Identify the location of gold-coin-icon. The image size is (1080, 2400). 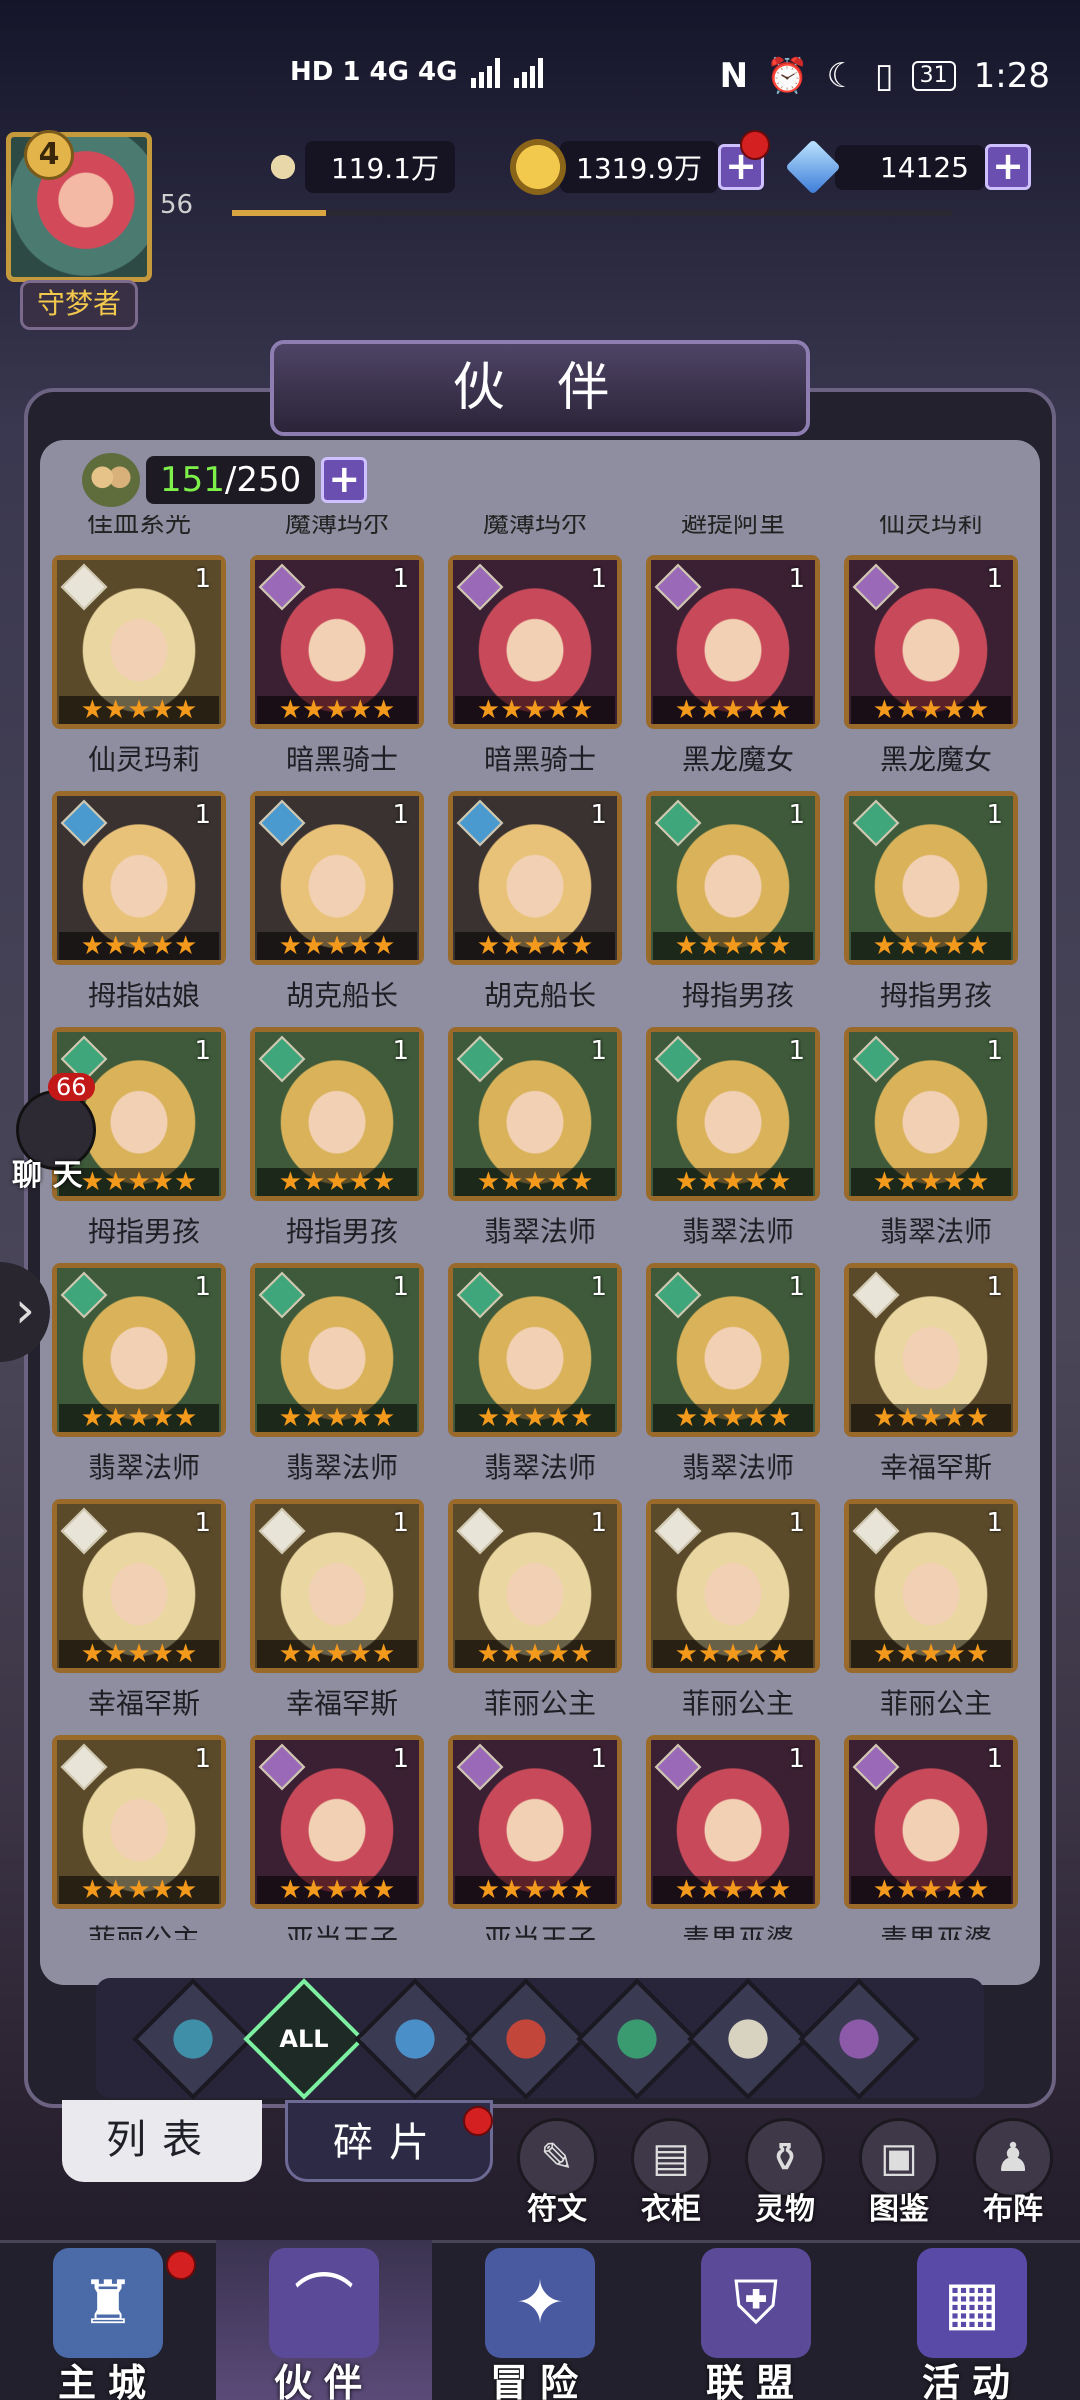
(538, 167).